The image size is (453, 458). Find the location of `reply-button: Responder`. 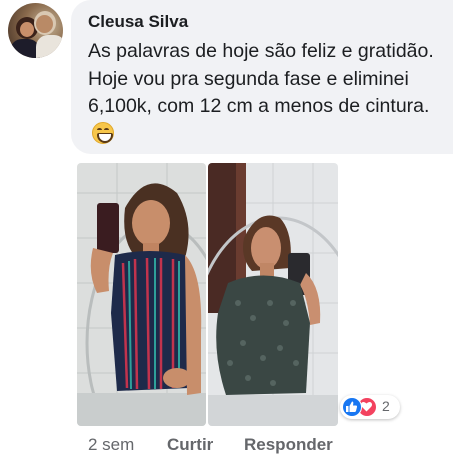

reply-button: Responder is located at coordinates (288, 445).